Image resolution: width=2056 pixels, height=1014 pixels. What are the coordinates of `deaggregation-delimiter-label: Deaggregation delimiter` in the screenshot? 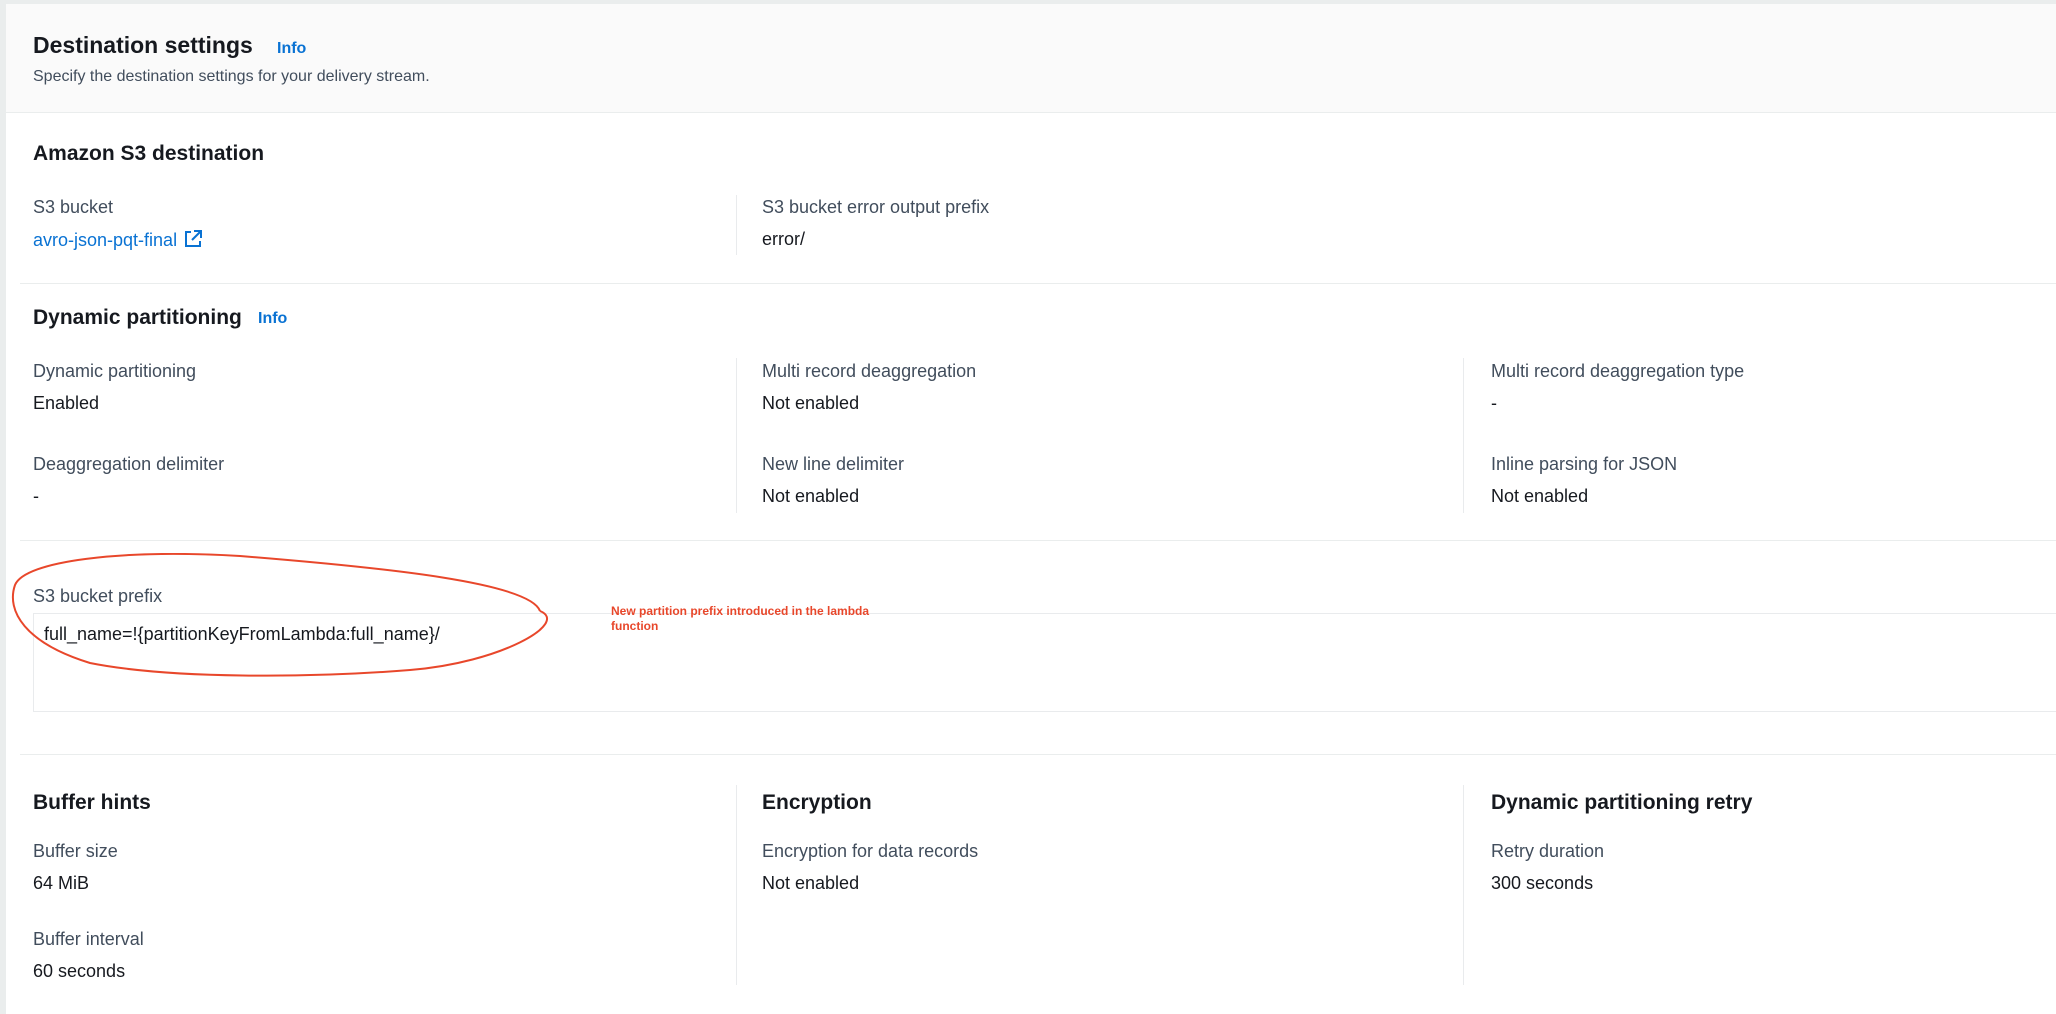 It's located at (129, 464).